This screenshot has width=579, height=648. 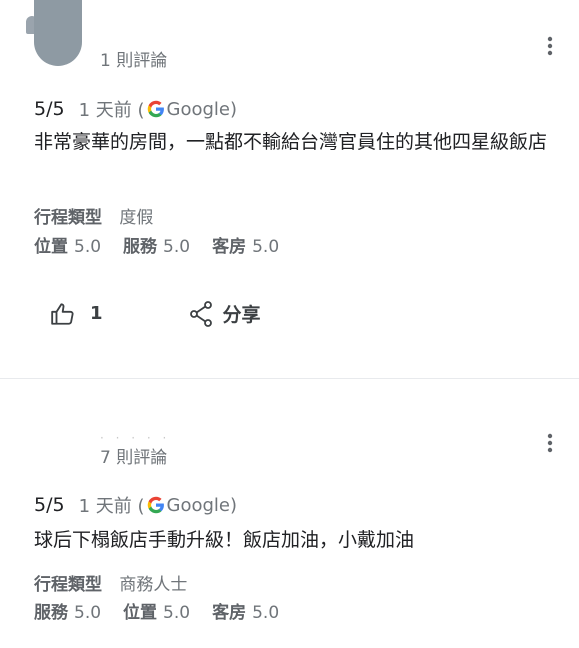 What do you see at coordinates (136, 218) in the screenshot?
I see `trip-type-value: 度假` at bounding box center [136, 218].